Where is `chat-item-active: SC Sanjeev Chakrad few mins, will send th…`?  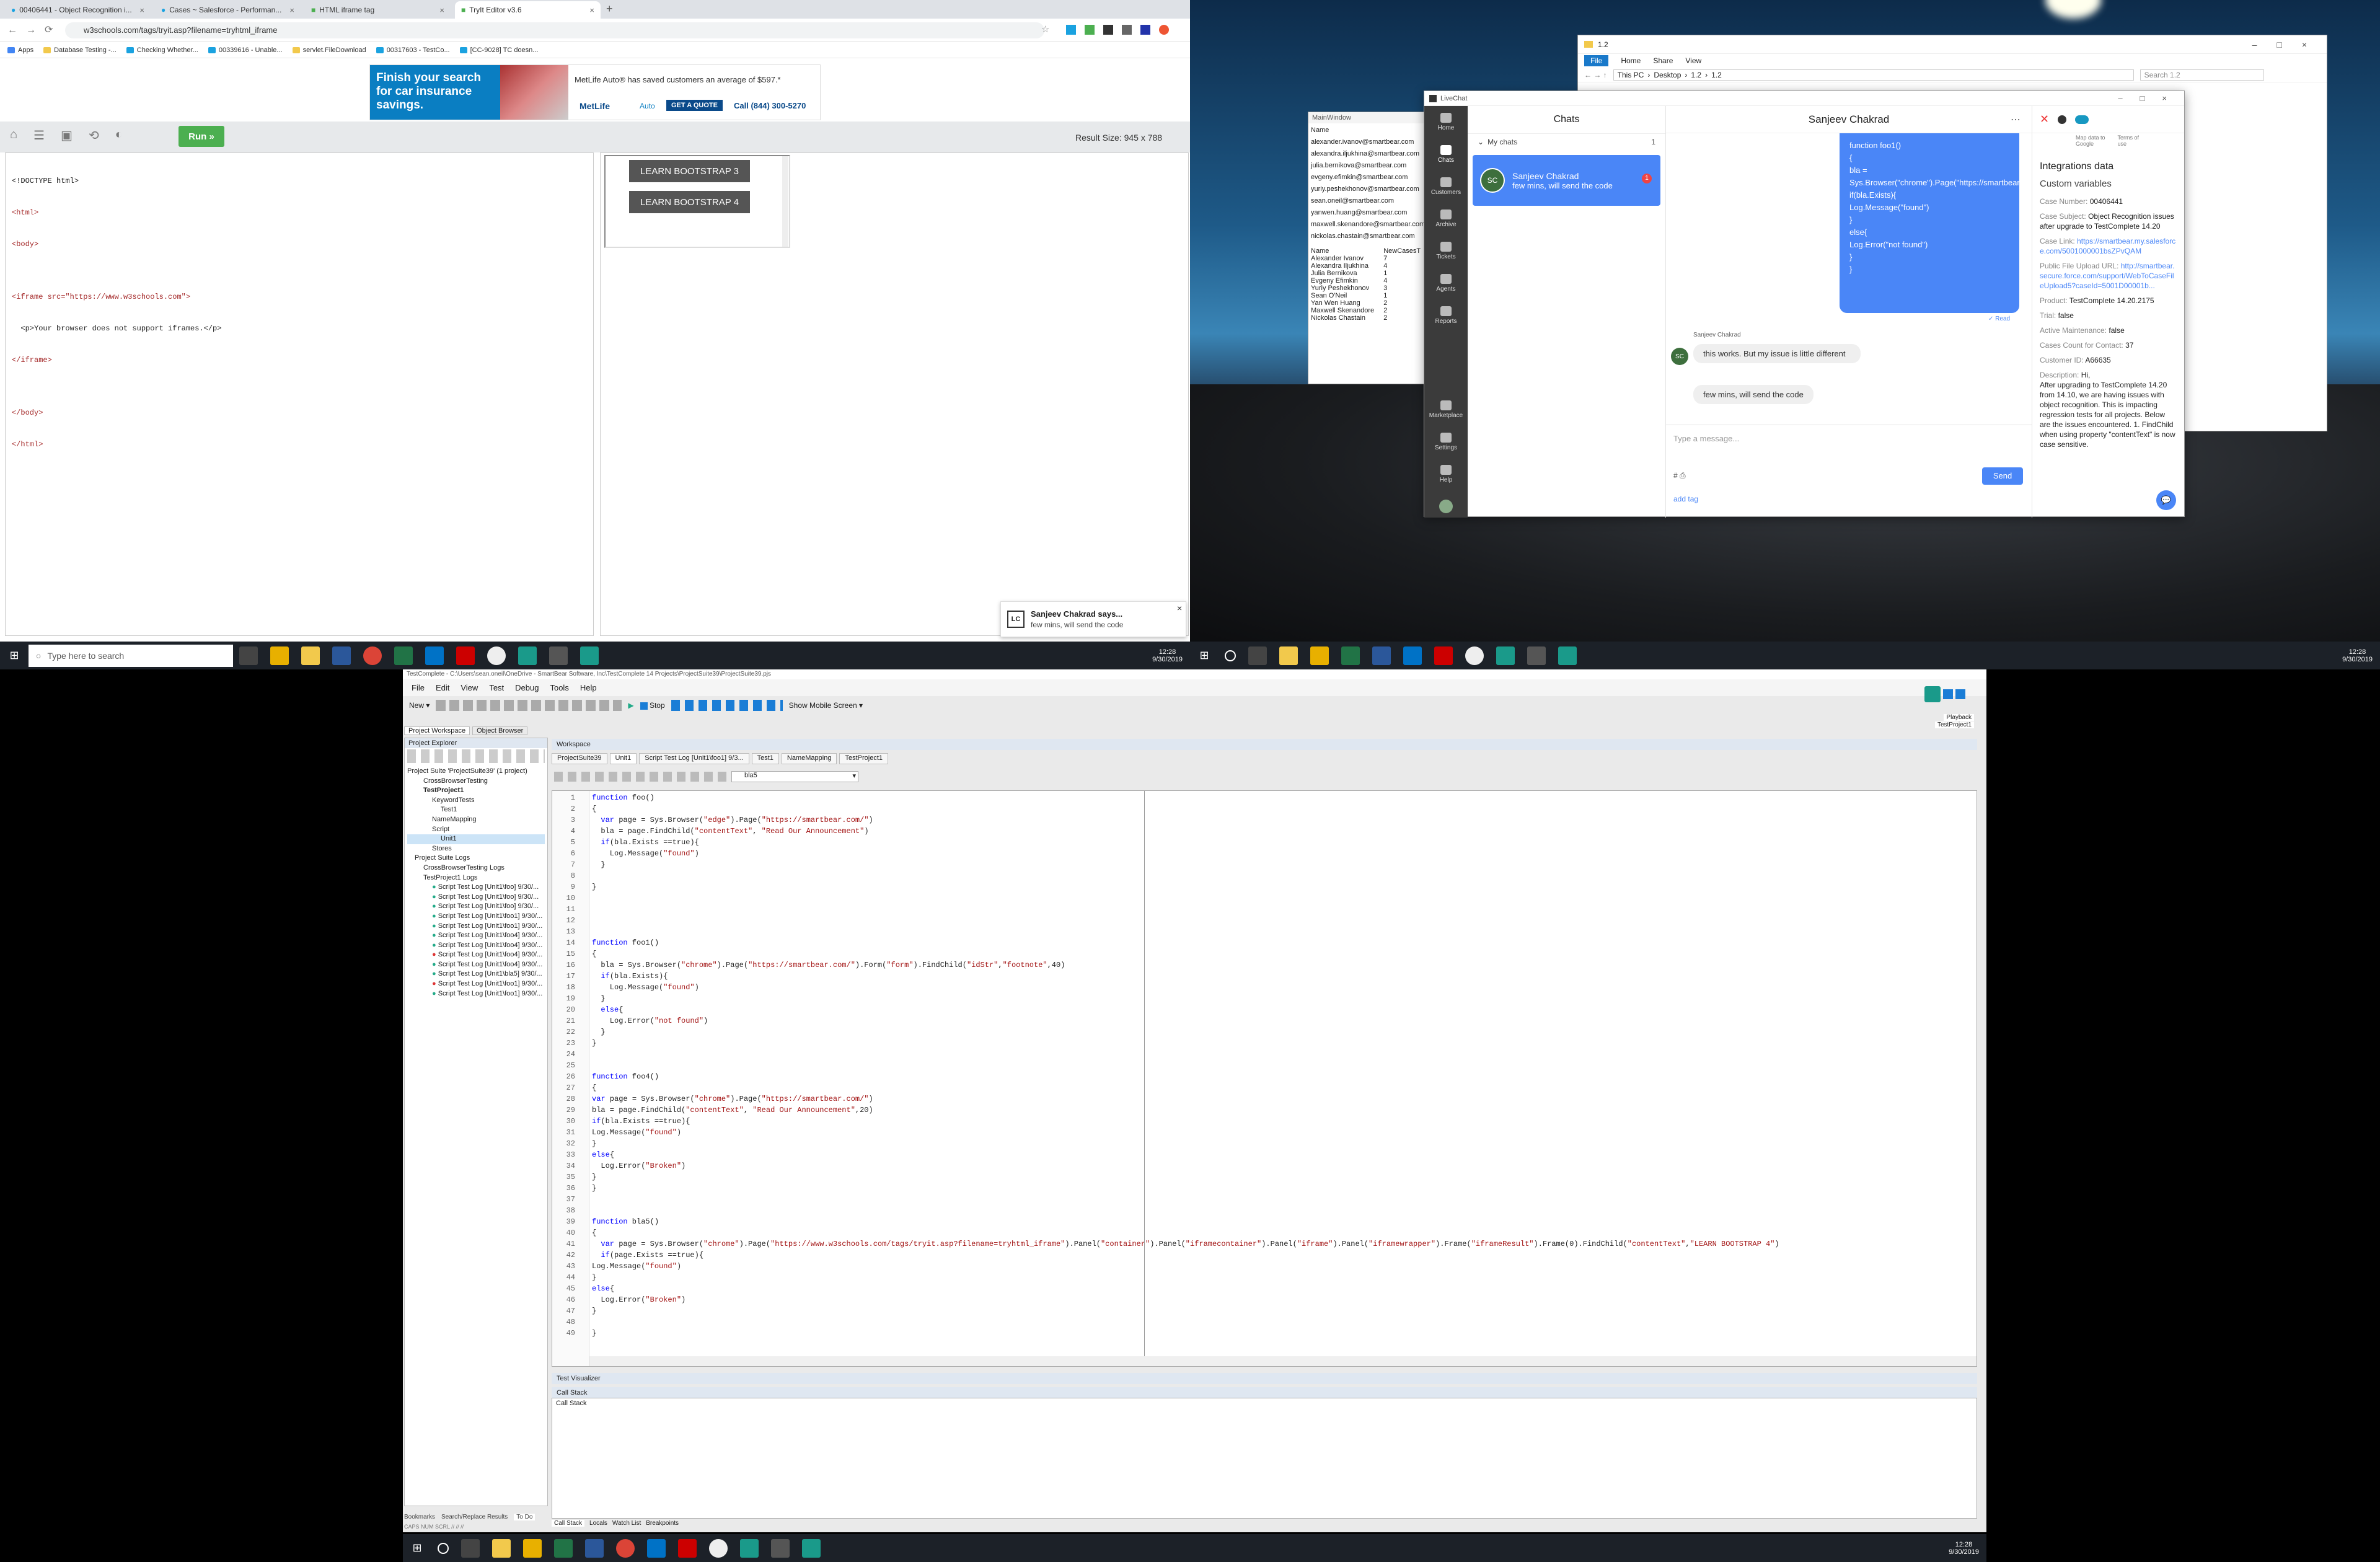 chat-item-active: SC Sanjeev Chakrad few mins, will send th… is located at coordinates (1566, 180).